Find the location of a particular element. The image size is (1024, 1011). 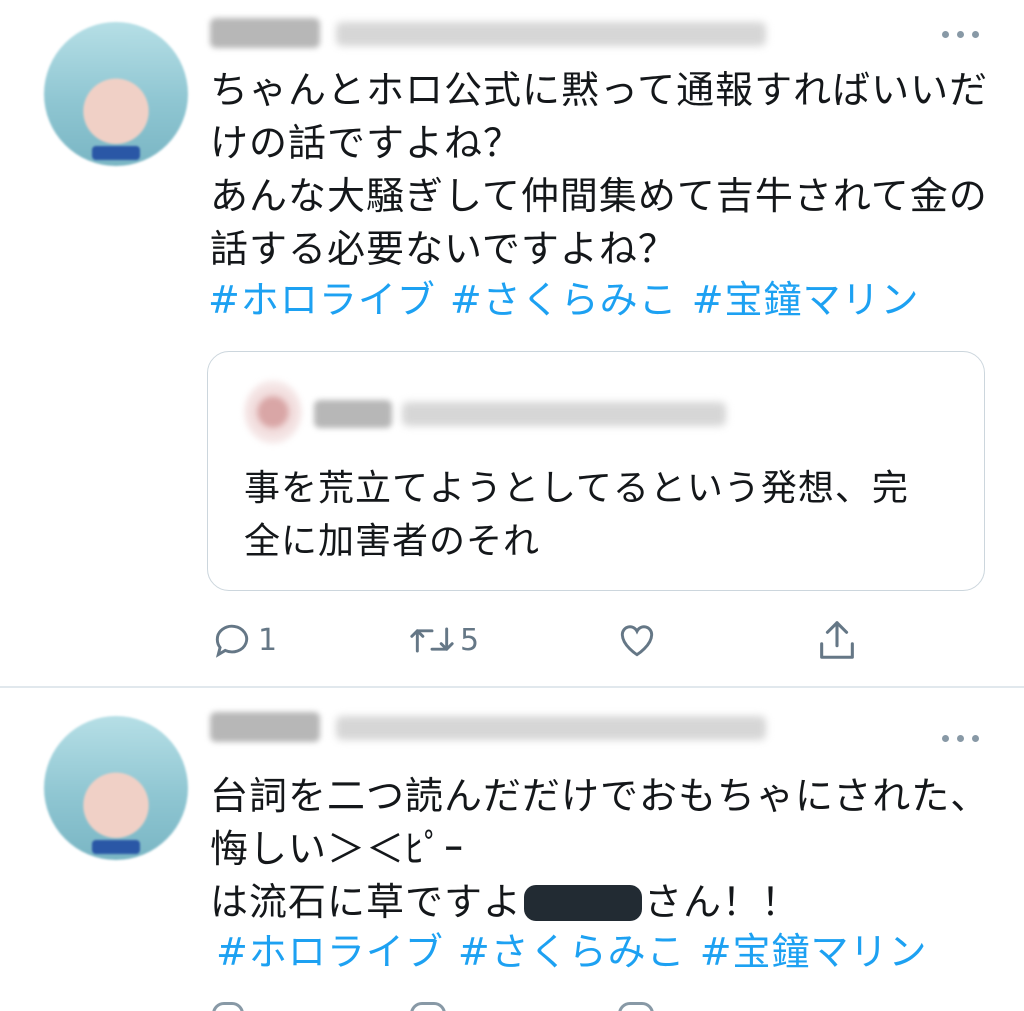

tweet-text-line: は流石に草ですよ さん！！ is located at coordinates (599, 902).